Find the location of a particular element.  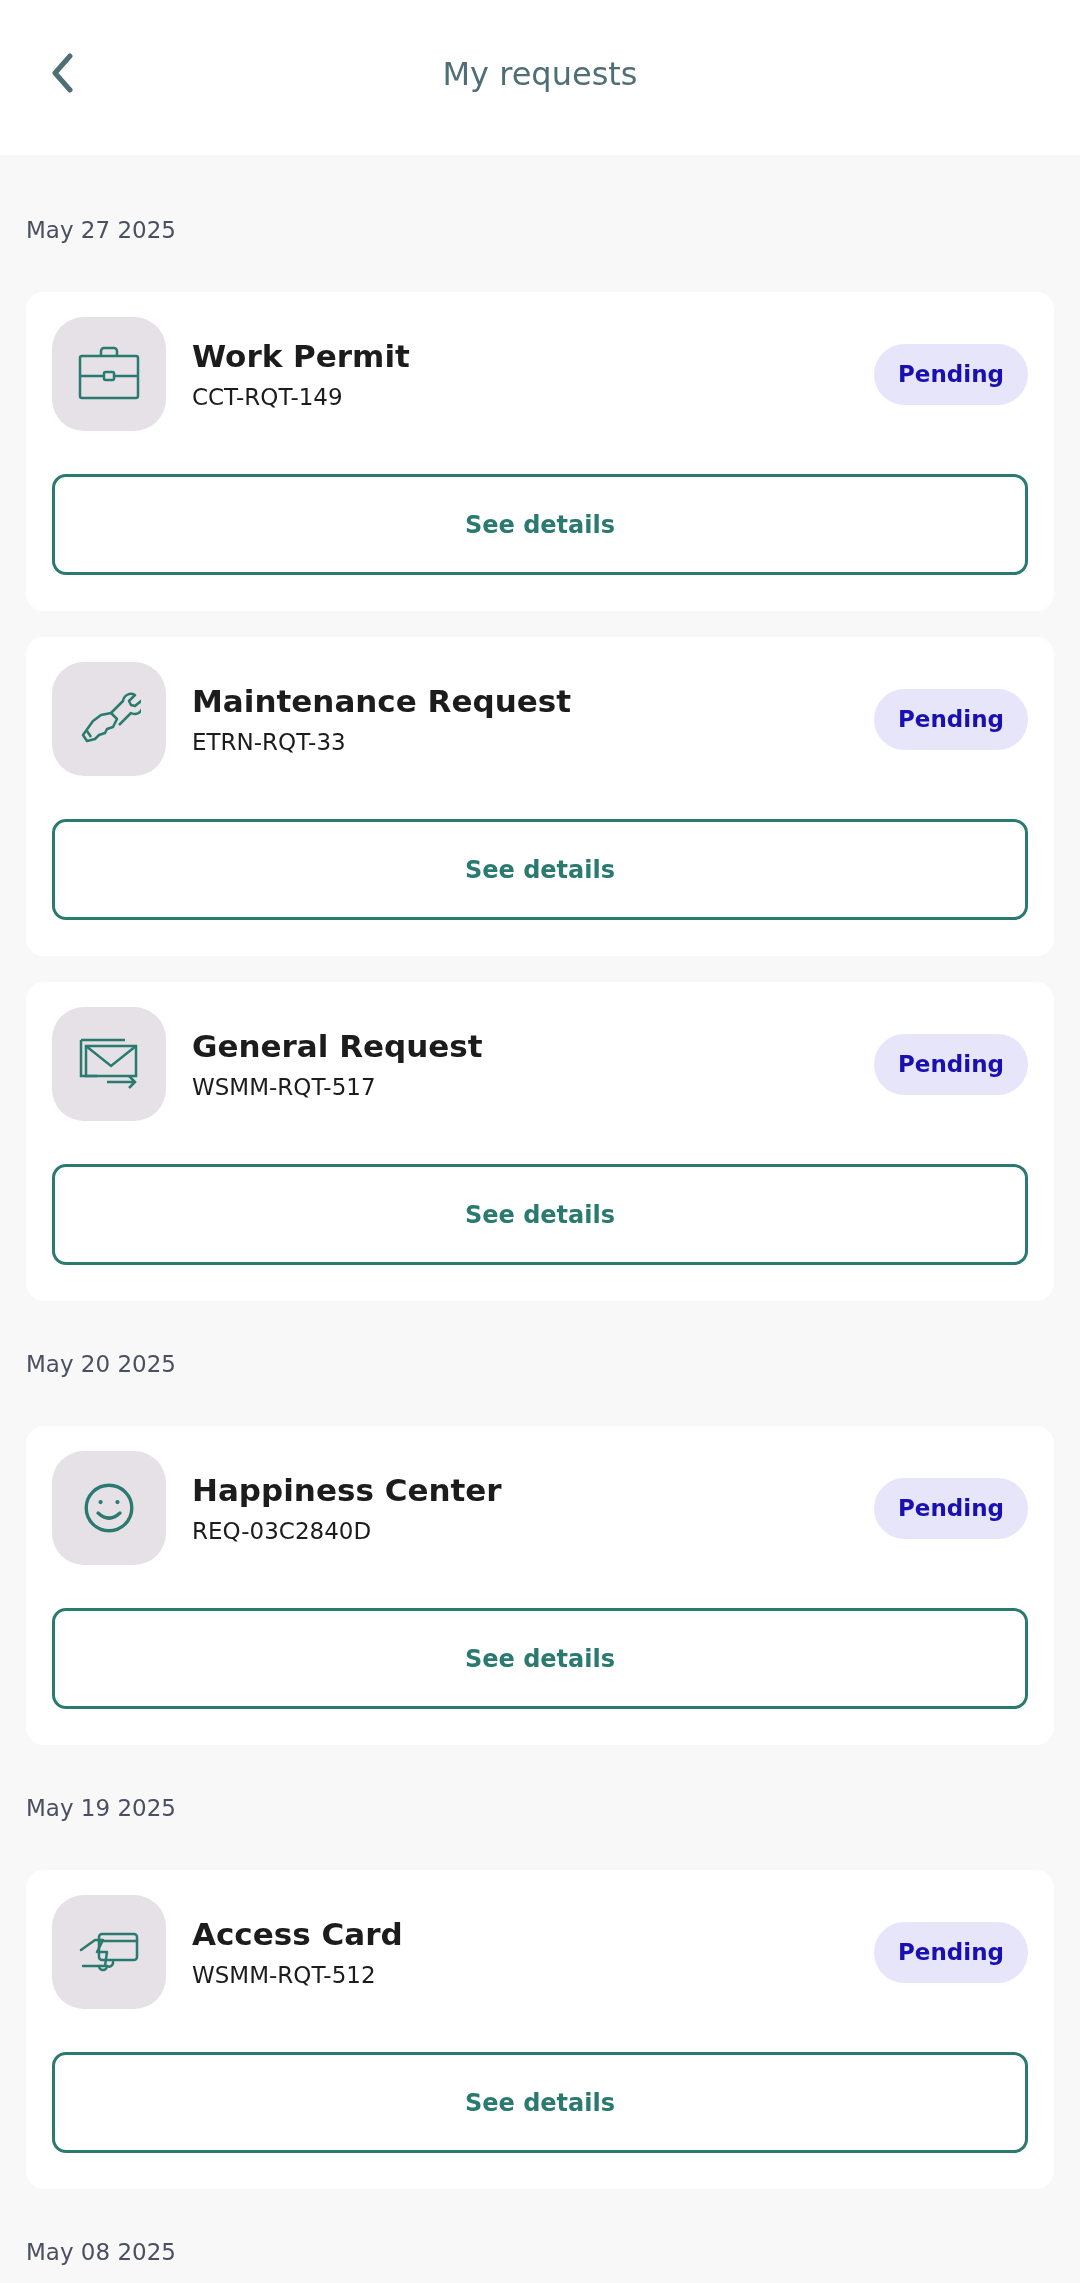

request-title: Work Permit is located at coordinates (301, 356).